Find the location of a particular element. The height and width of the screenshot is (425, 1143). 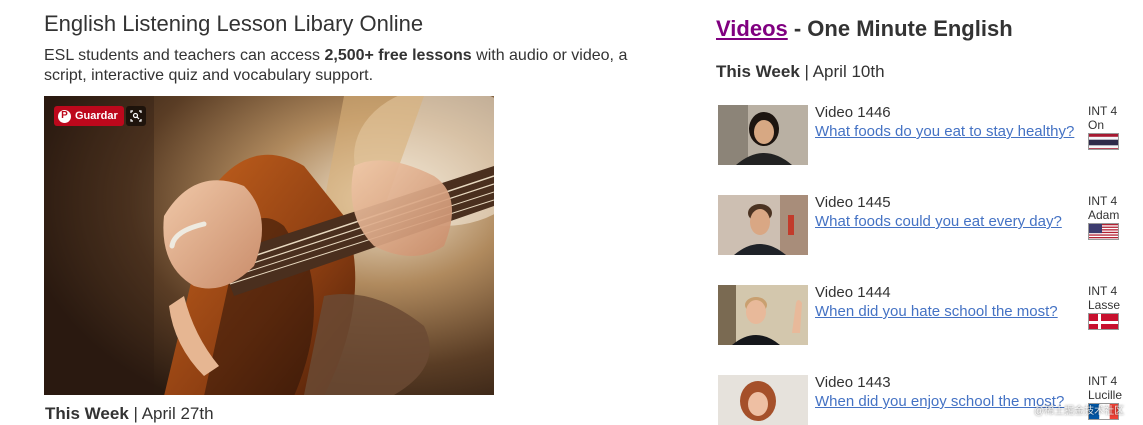

visual-search-button is located at coordinates (136, 116).